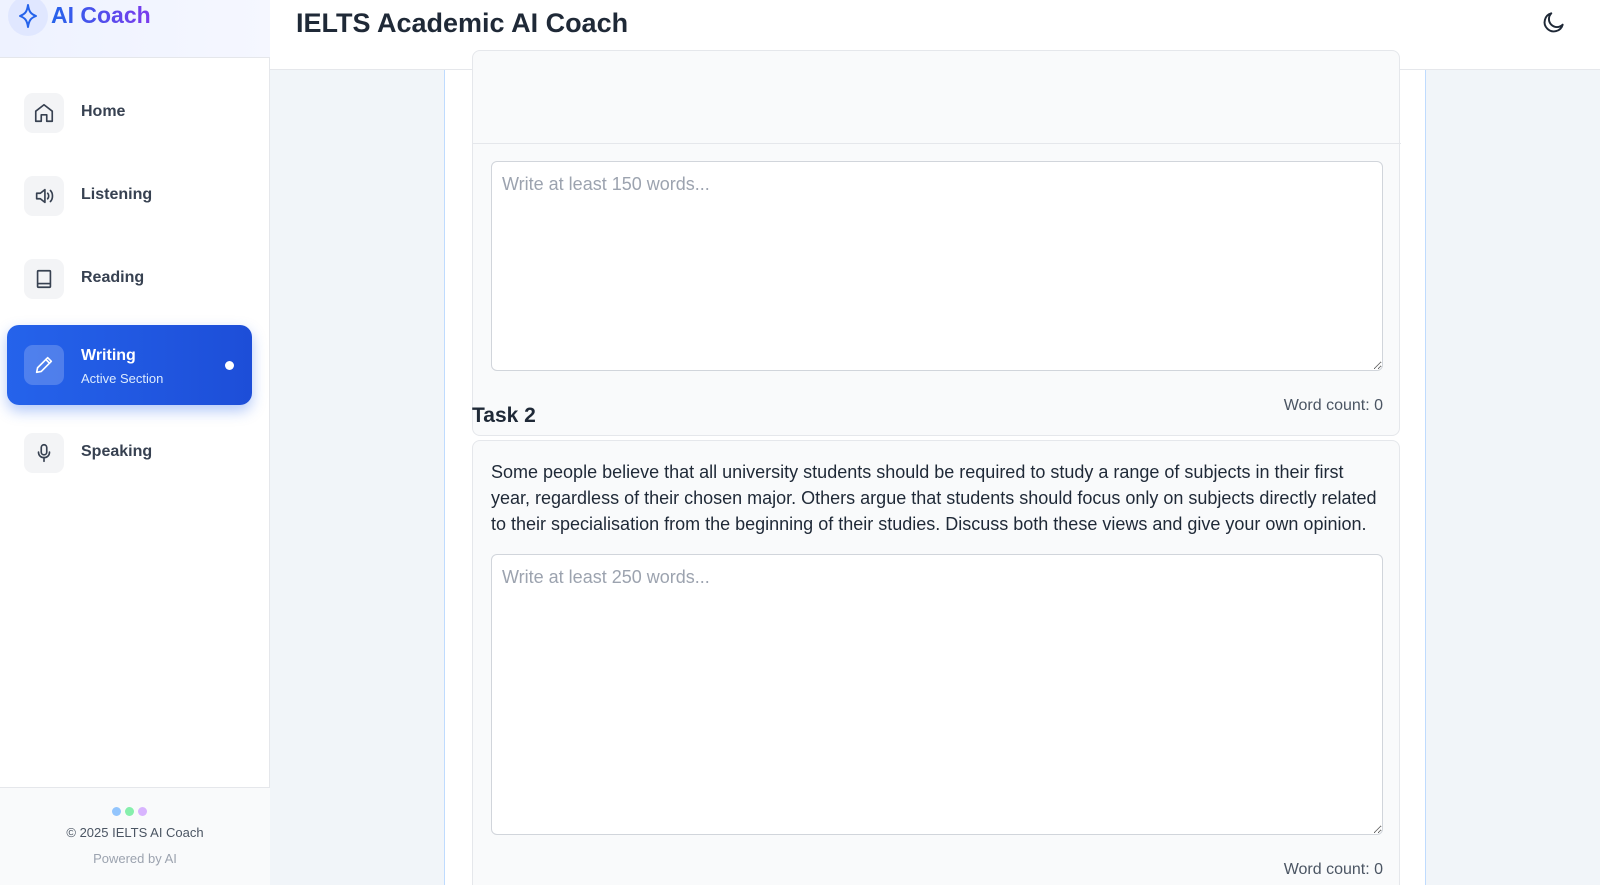  What do you see at coordinates (44, 279) in the screenshot?
I see `book-icon` at bounding box center [44, 279].